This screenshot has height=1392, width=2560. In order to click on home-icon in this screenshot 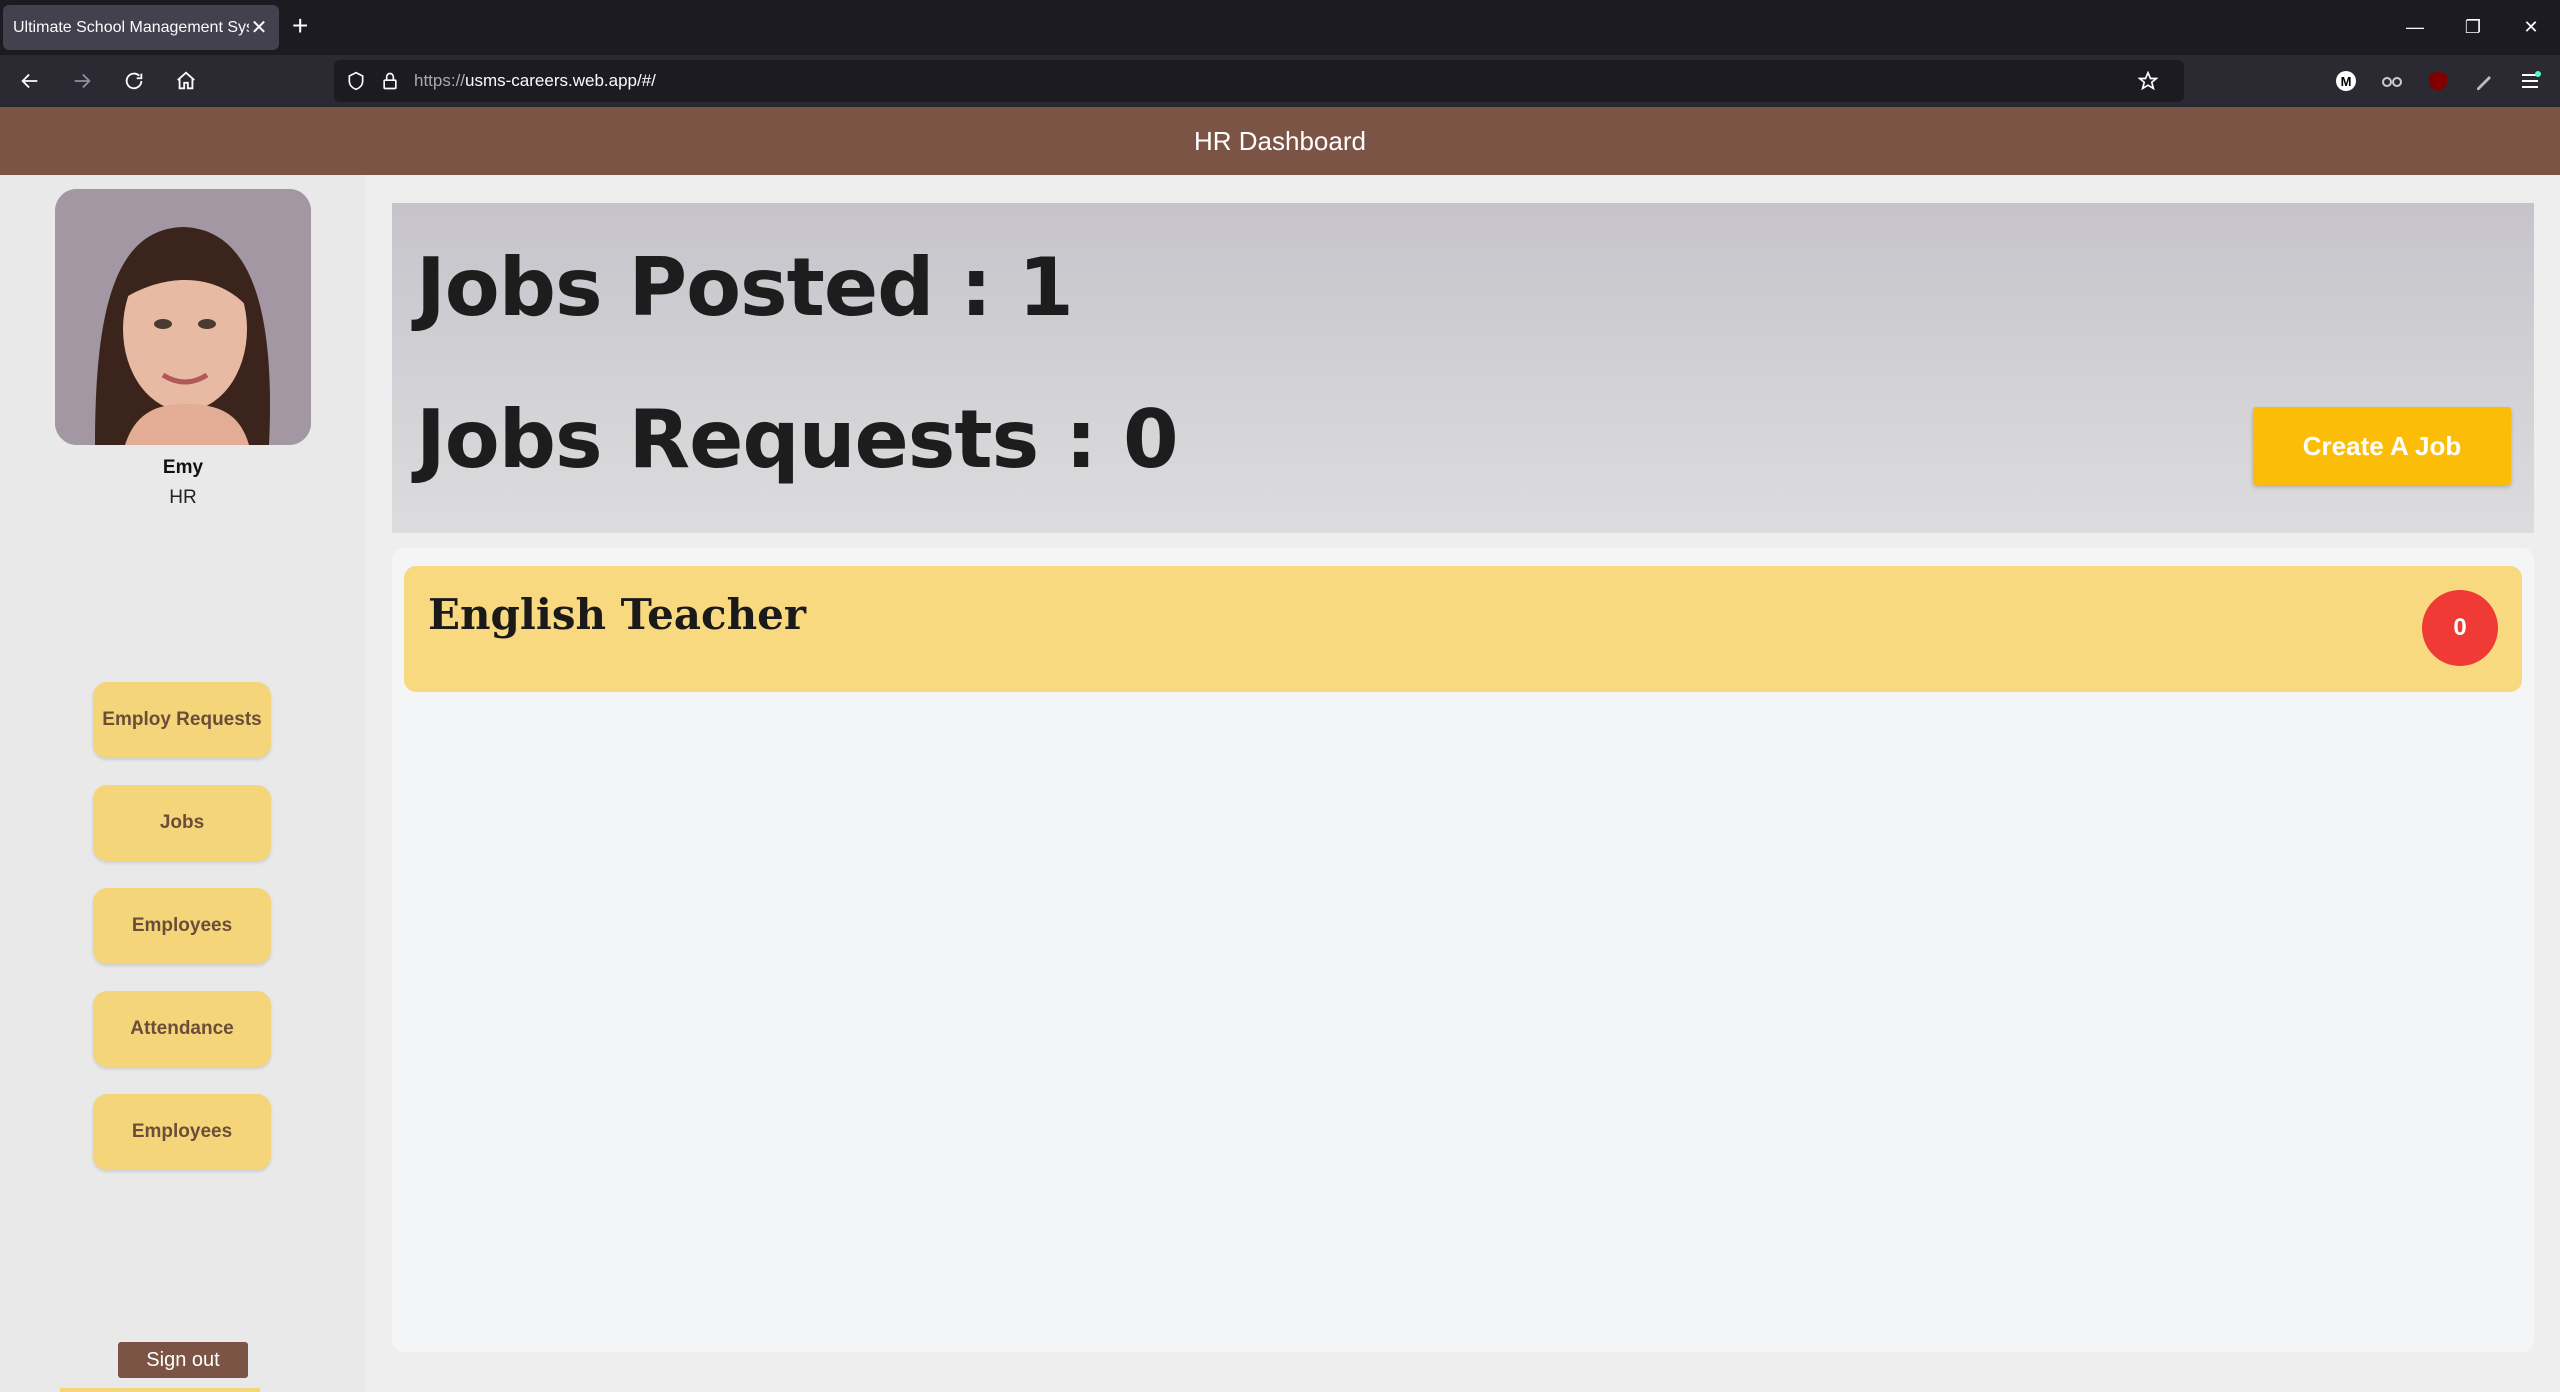, I will do `click(186, 81)`.